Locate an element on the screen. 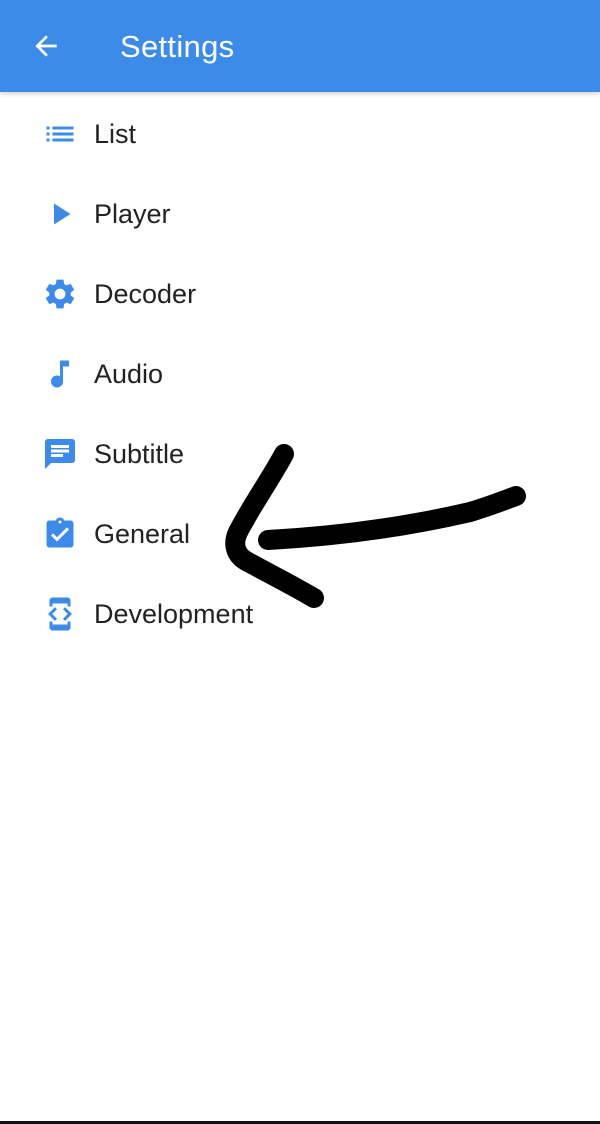 The width and height of the screenshot is (600, 1124). list-icon is located at coordinates (60, 134).